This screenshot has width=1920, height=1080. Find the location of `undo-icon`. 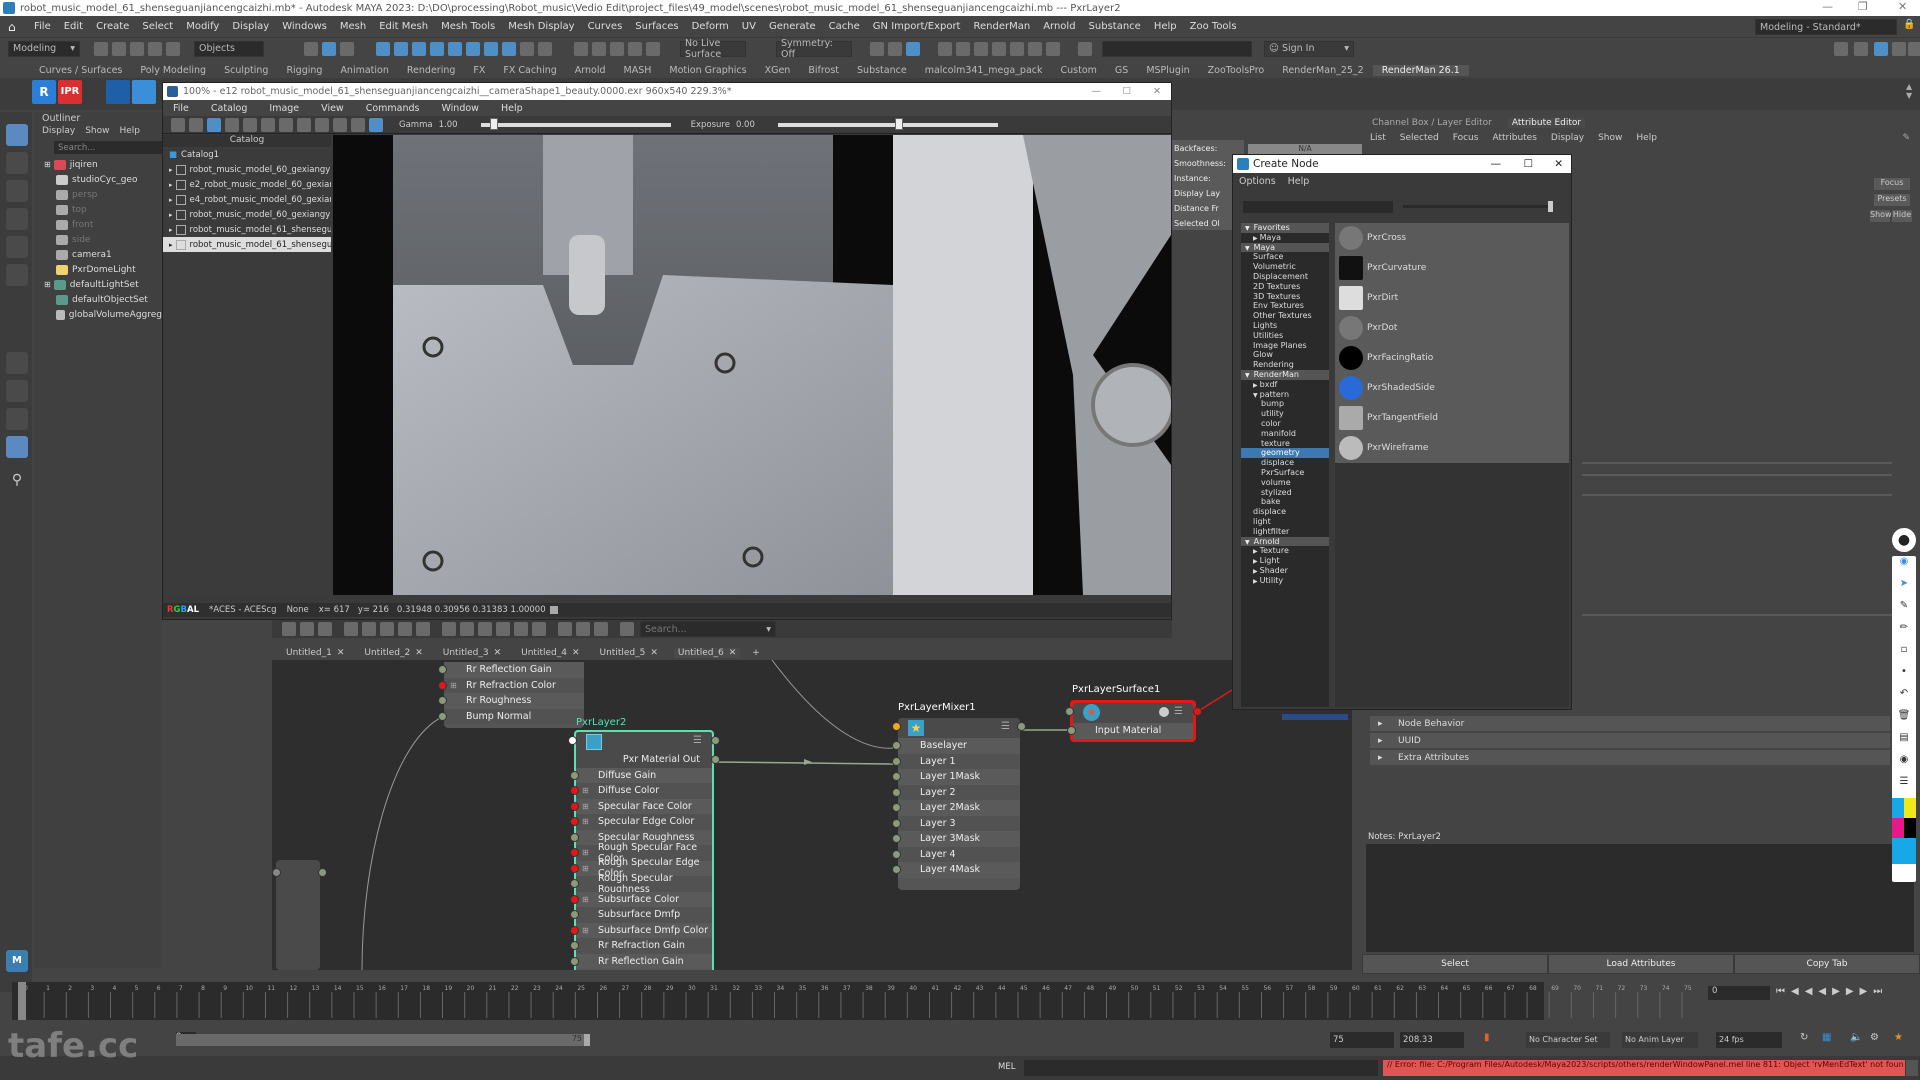

undo-icon is located at coordinates (155, 48).